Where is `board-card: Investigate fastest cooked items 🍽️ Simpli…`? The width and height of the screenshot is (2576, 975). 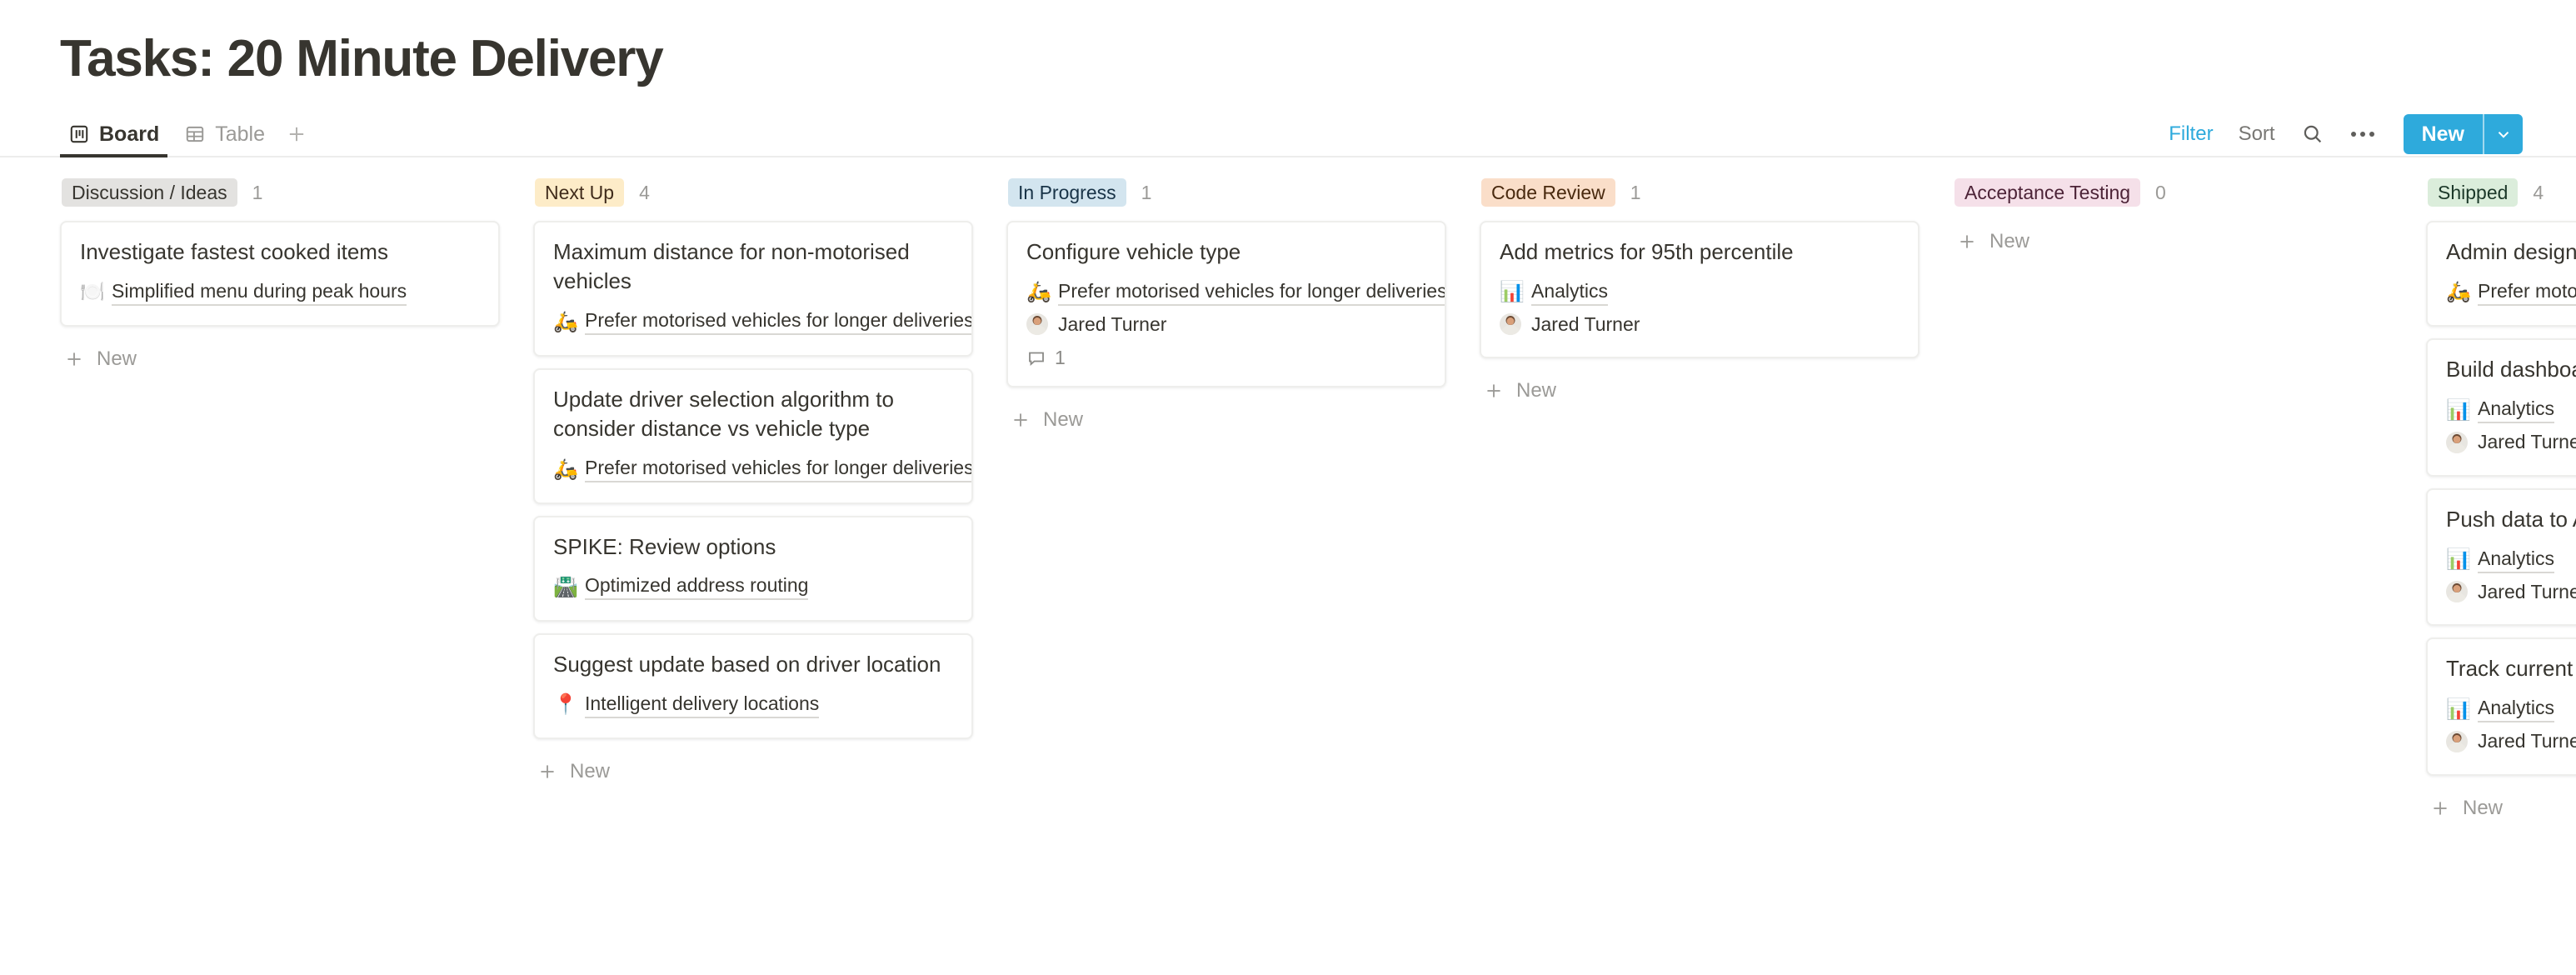
board-card: Investigate fastest cooked items 🍽️ Simpli… is located at coordinates (280, 274).